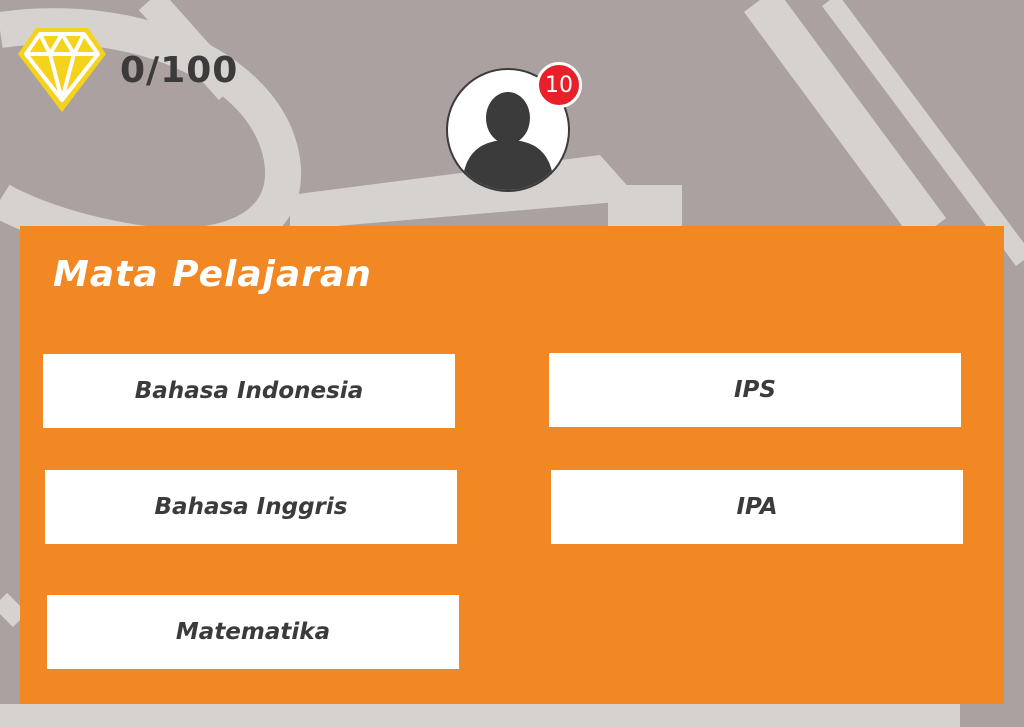 The width and height of the screenshot is (1024, 727). I want to click on notification-badge: 10, so click(559, 85).